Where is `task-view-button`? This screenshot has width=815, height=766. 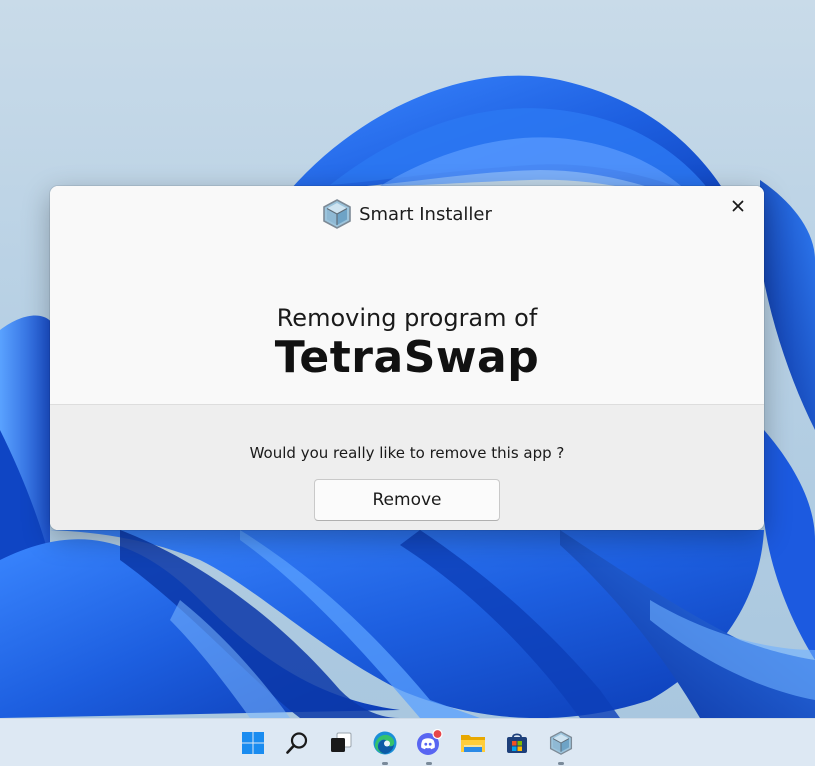
task-view-button is located at coordinates (341, 743).